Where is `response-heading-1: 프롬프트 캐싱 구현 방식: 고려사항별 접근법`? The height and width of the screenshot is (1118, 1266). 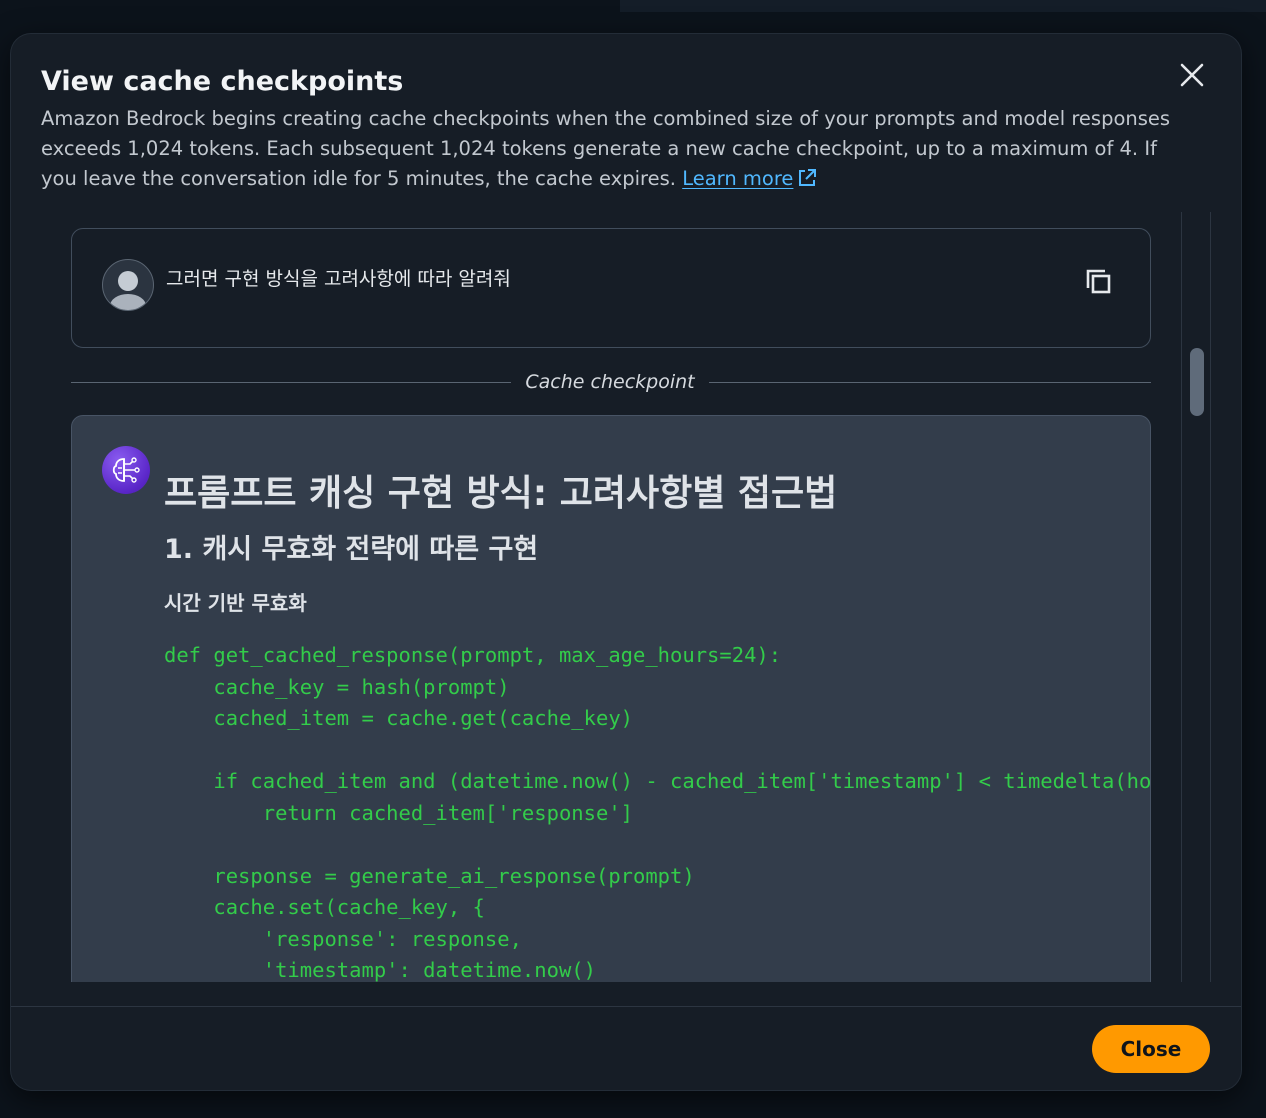
response-heading-1: 프롬프트 캐싱 구현 방식: 고려사항별 접근법 is located at coordinates (501, 493).